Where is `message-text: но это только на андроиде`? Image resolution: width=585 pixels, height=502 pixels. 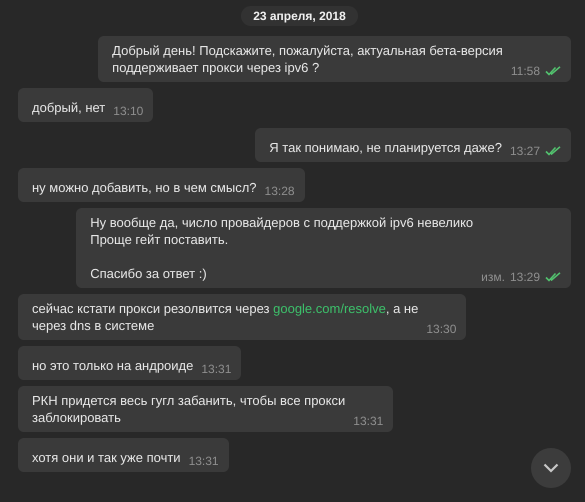
message-text: но это только на андроиде is located at coordinates (113, 366).